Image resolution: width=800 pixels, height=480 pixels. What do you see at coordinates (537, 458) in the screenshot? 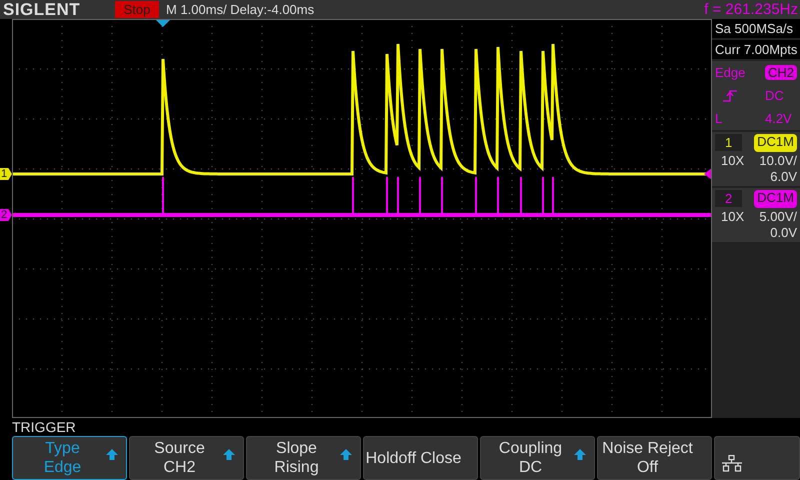
I see `softkey: Coupling DC` at bounding box center [537, 458].